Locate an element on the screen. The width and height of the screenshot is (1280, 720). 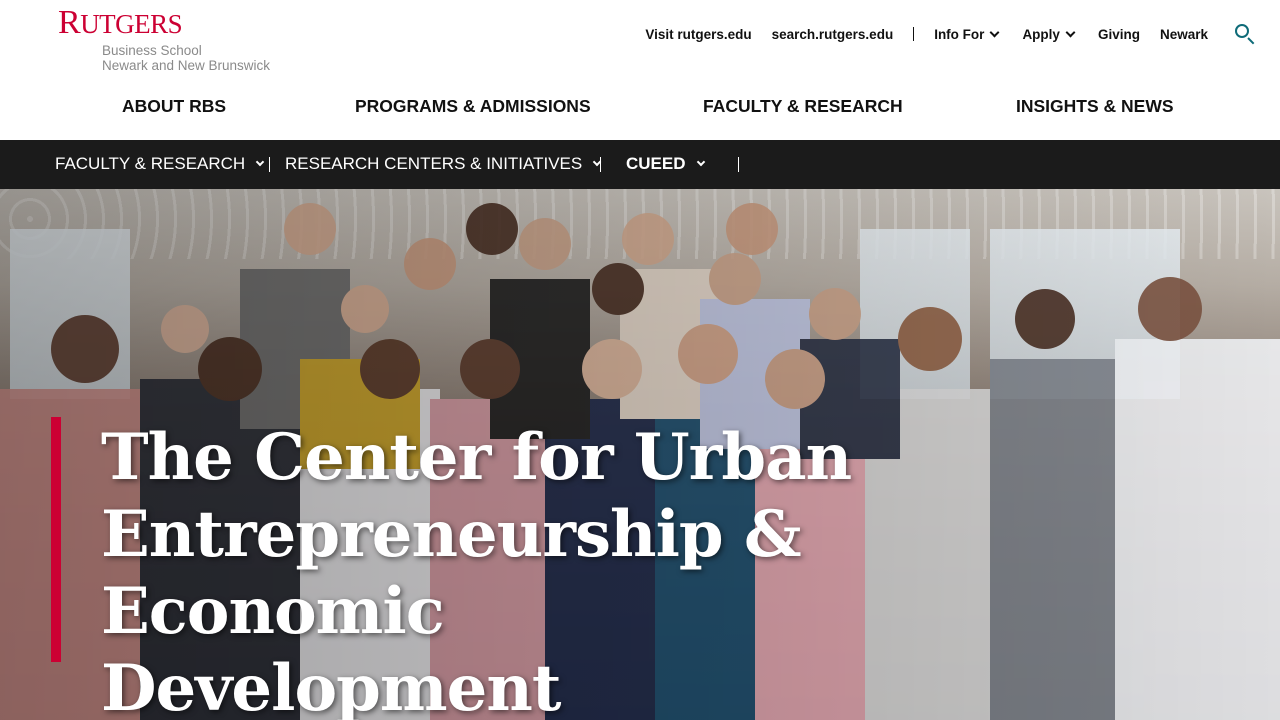
search-rutgers-label: search.rutgers.edu is located at coordinates (832, 34).